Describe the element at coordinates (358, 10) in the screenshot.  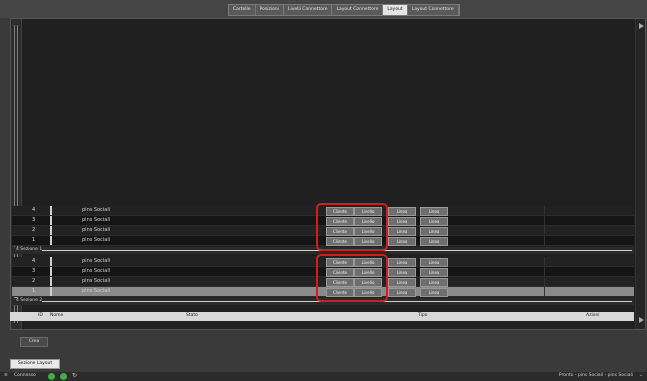
I see `tab-layout-connettore: Layout Connettore` at that location.